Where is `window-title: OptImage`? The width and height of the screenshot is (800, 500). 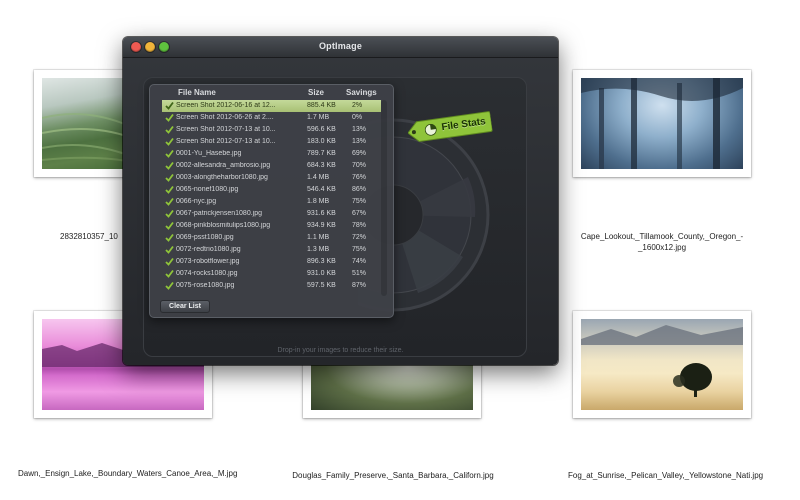
window-title: OptImage is located at coordinates (340, 46).